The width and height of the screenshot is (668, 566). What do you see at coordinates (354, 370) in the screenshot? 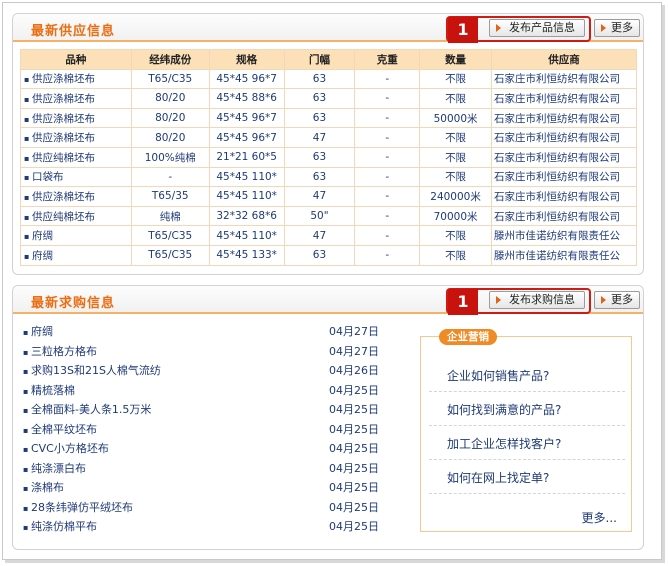
I see `demand-date: 04月26日` at bounding box center [354, 370].